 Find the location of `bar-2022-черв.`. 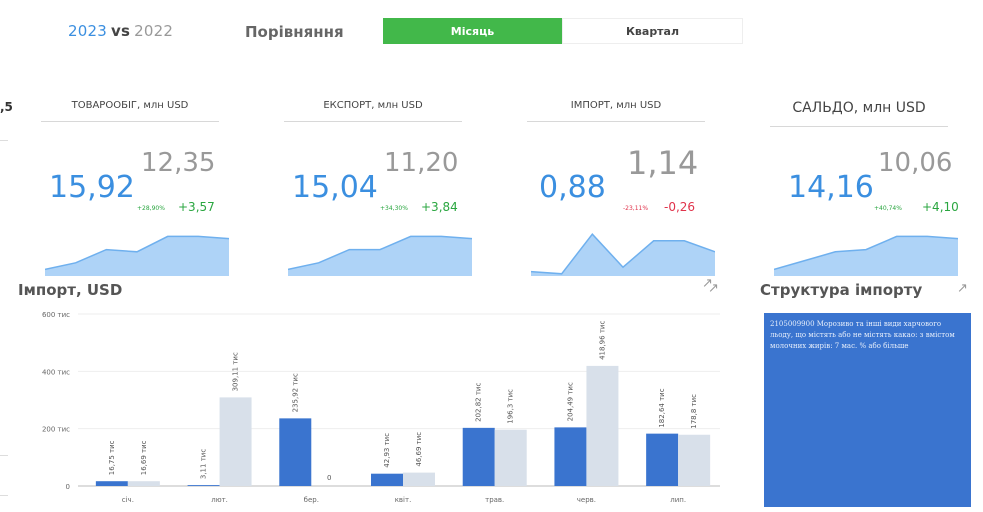

bar-2022-черв. is located at coordinates (602, 425).